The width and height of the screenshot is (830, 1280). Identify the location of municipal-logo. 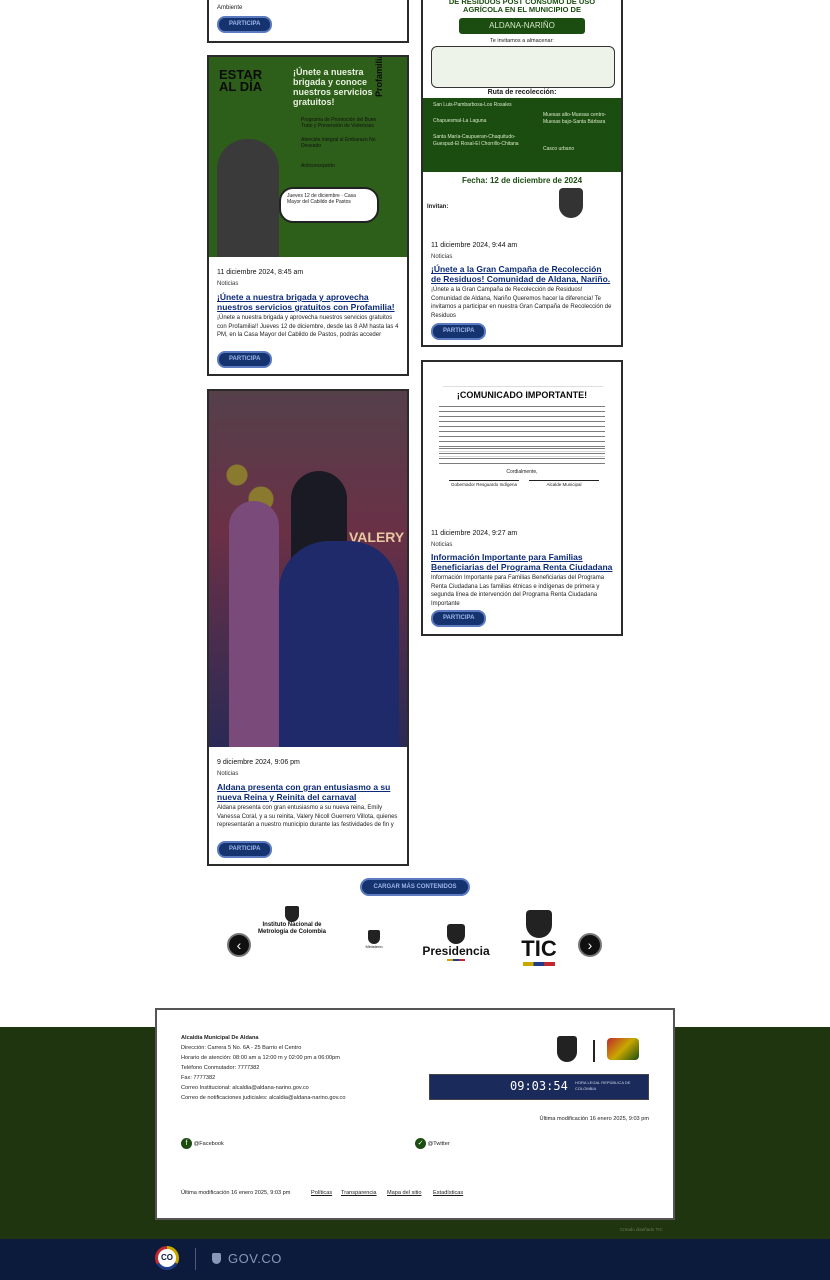
(623, 1049).